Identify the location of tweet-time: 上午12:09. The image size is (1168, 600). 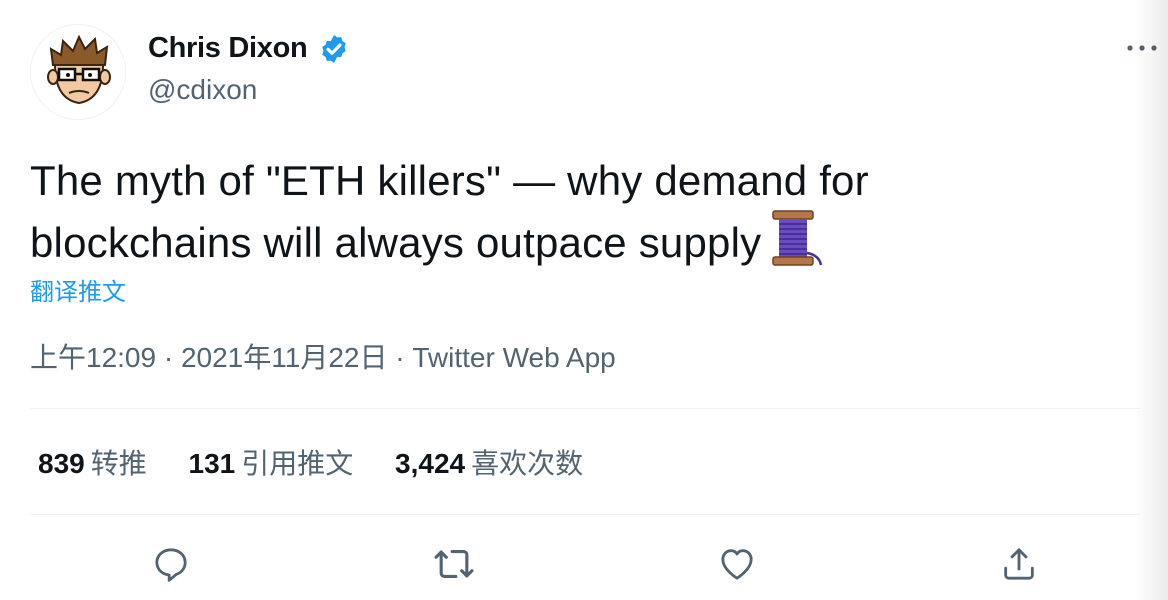
(93, 357).